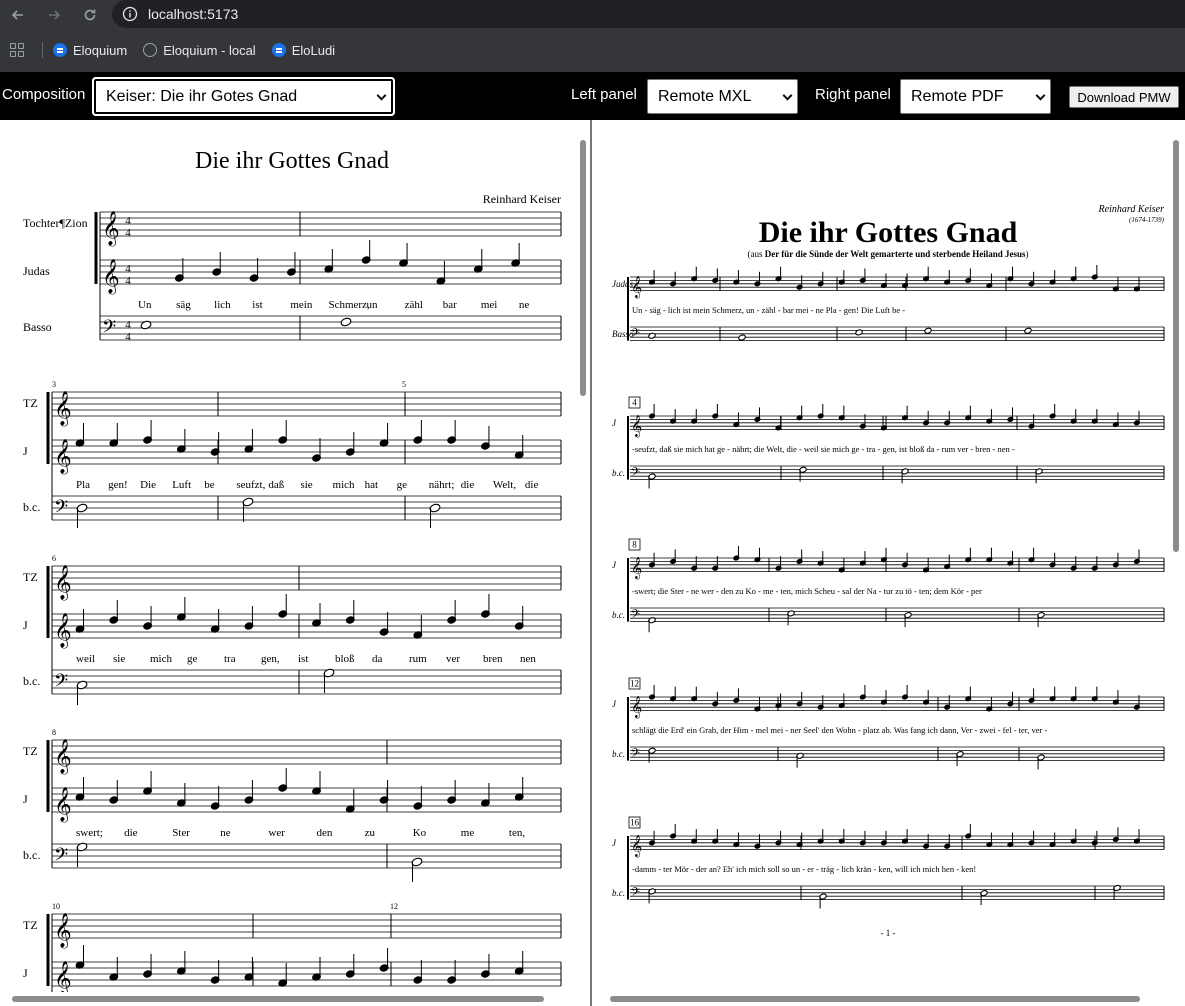 The height and width of the screenshot is (1006, 1185). I want to click on lyric-syllable: gen!, so click(118, 485).